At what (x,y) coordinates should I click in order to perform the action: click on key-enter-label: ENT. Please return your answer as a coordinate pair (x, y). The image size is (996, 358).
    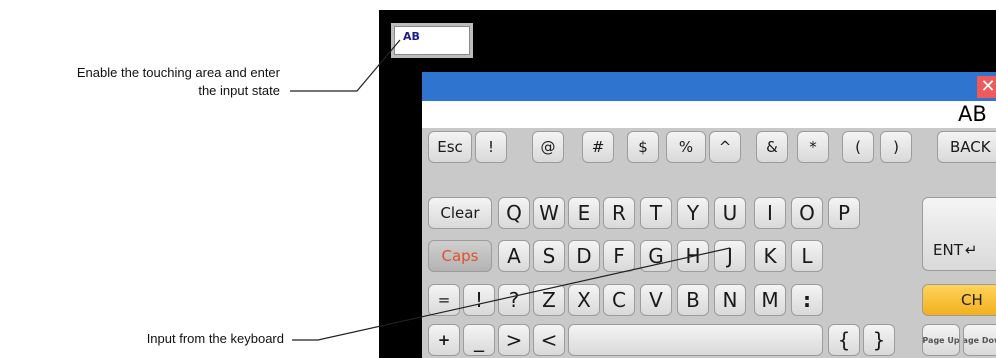
    Looking at the image, I should click on (948, 250).